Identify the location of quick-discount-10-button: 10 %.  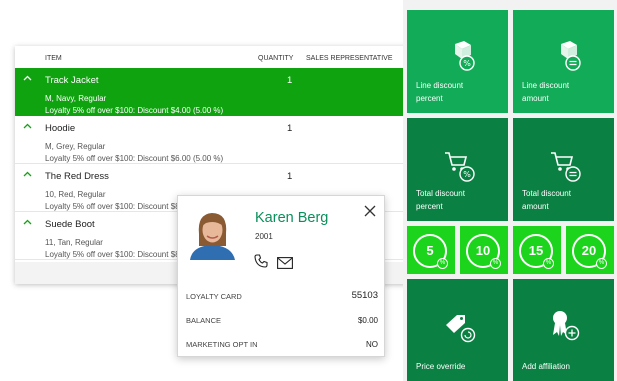
(484, 250).